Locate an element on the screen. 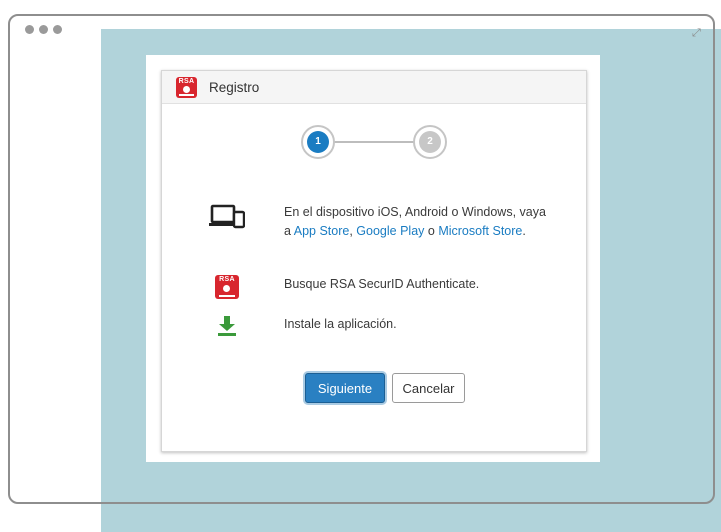 The image size is (721, 532). microsoft-store-link: Microsoft Store is located at coordinates (480, 231).